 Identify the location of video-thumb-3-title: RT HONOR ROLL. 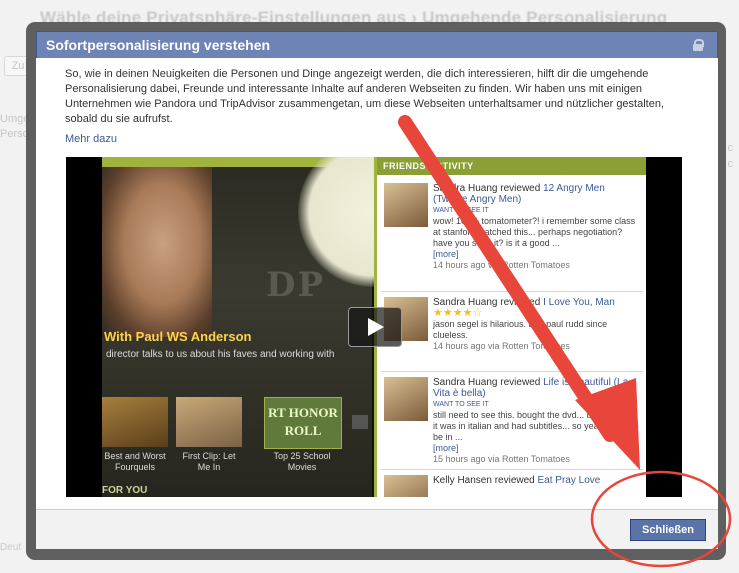
(303, 421).